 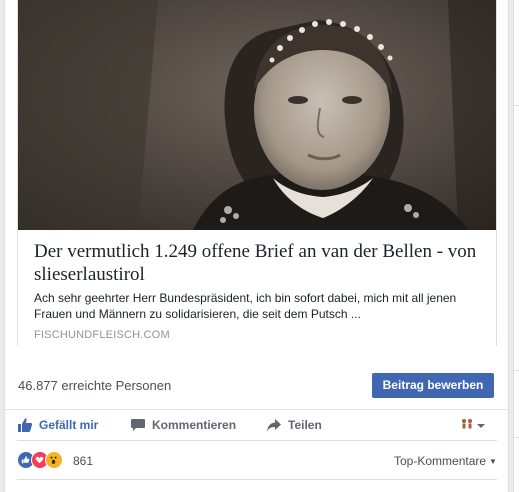 I want to click on share-button: Teilen, so click(x=294, y=425).